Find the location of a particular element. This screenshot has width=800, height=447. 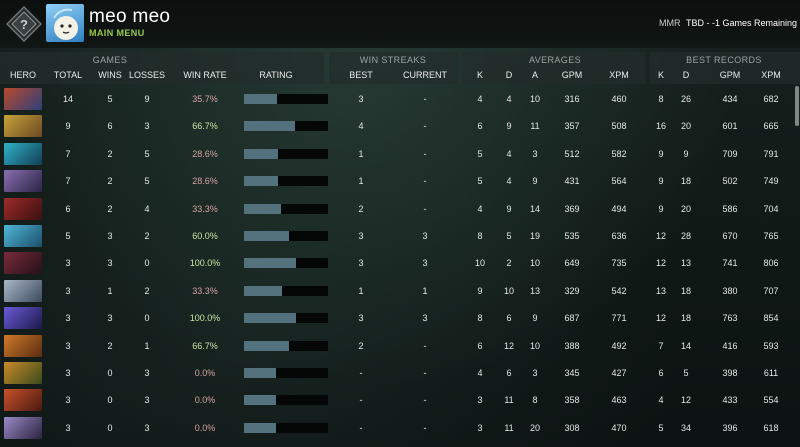

win-rate-cell: 33.3% is located at coordinates (205, 290).